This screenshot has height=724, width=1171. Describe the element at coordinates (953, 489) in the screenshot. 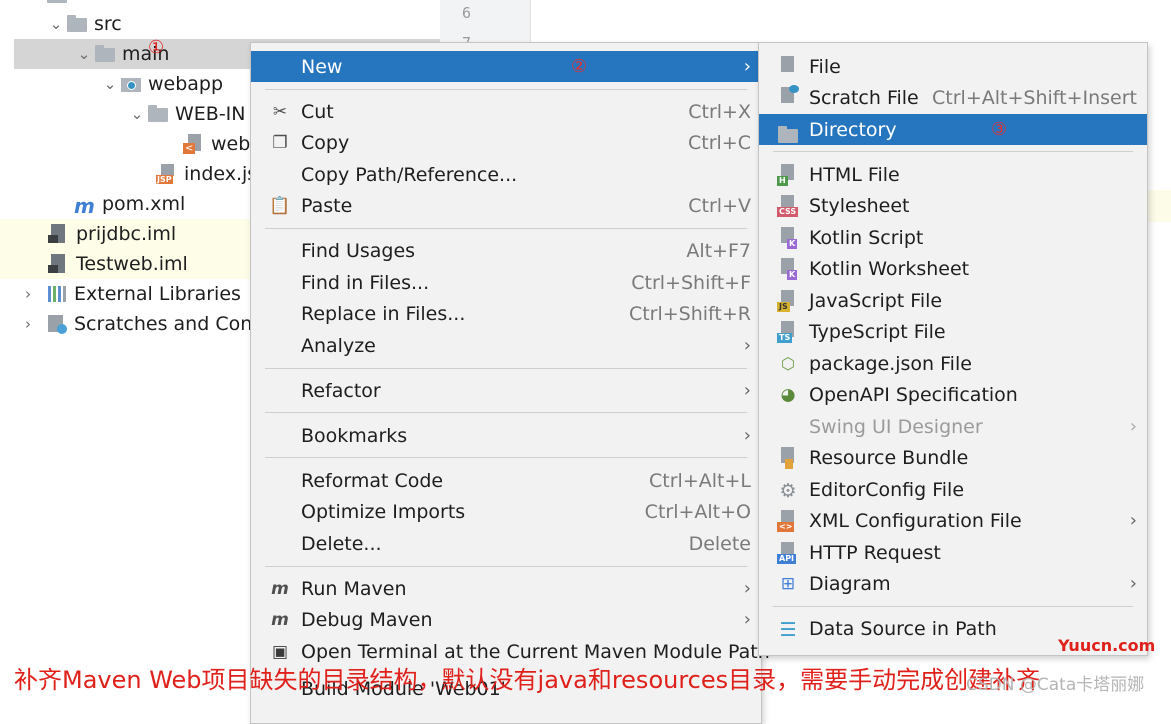

I see `menu-item-editorconfig: ⚙ EditorConfig File` at that location.